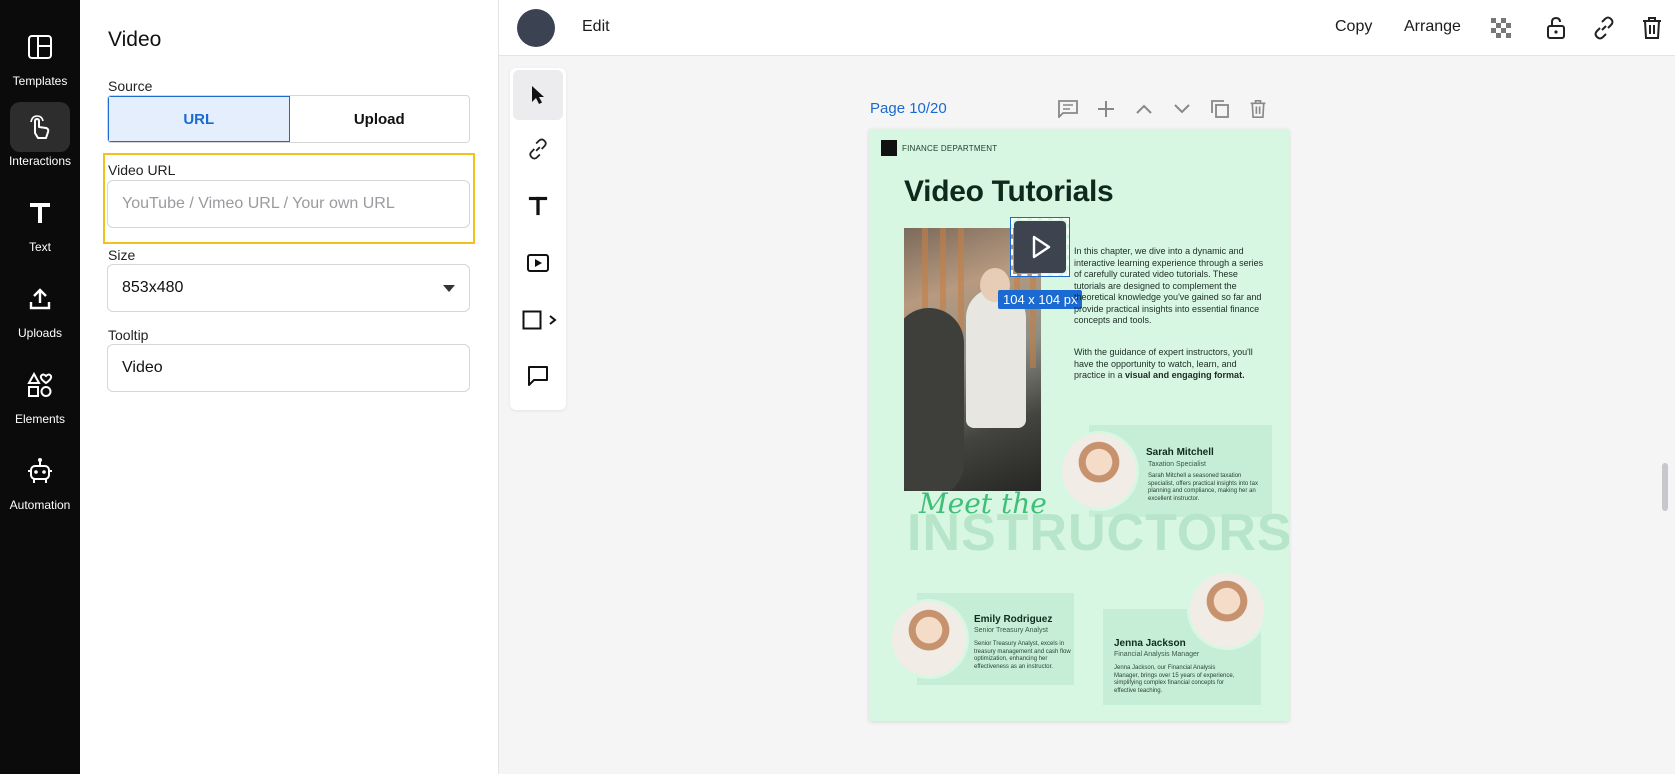 The width and height of the screenshot is (1675, 774). What do you see at coordinates (288, 368) in the screenshot?
I see `tooltip-input: Video` at bounding box center [288, 368].